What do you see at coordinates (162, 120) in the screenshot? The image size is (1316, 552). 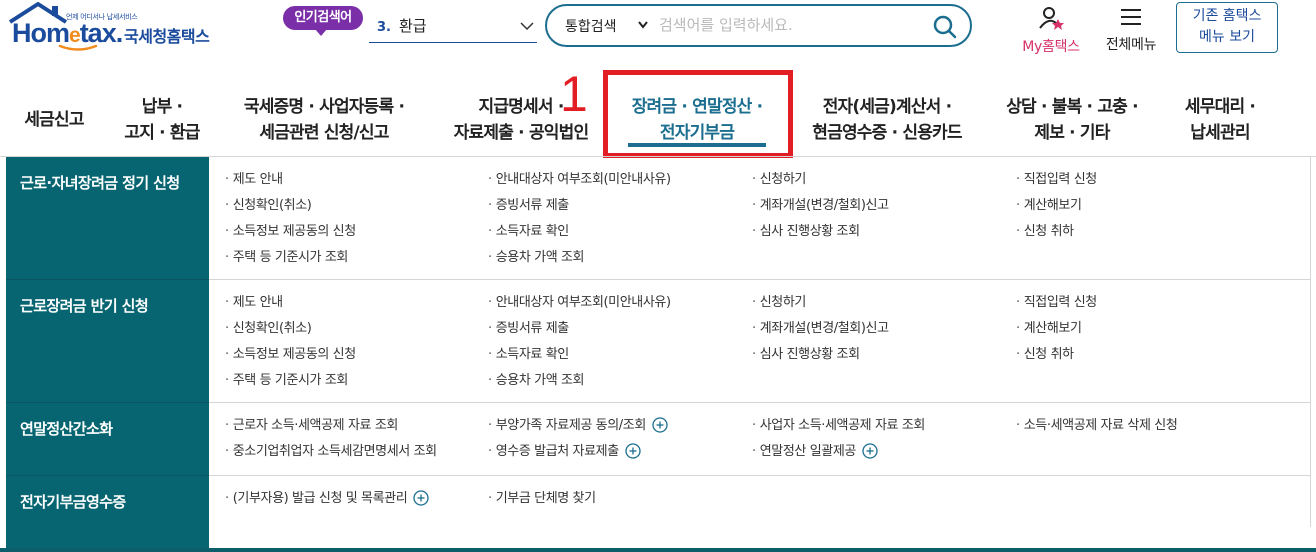 I see `gnb-payment: 납부 · 고지 · 환급` at bounding box center [162, 120].